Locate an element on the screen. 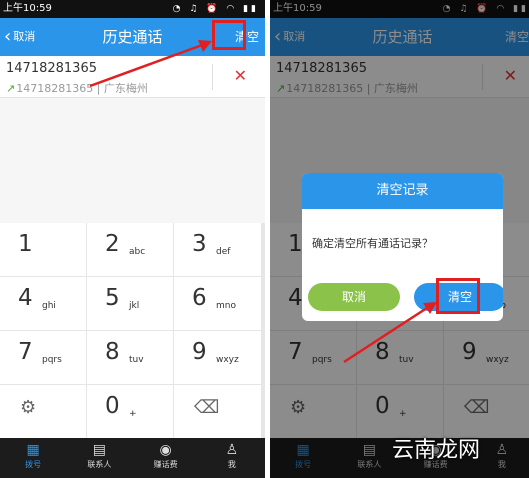 This screenshot has height=478, width=529. watermark: 云南龙网 is located at coordinates (436, 450).